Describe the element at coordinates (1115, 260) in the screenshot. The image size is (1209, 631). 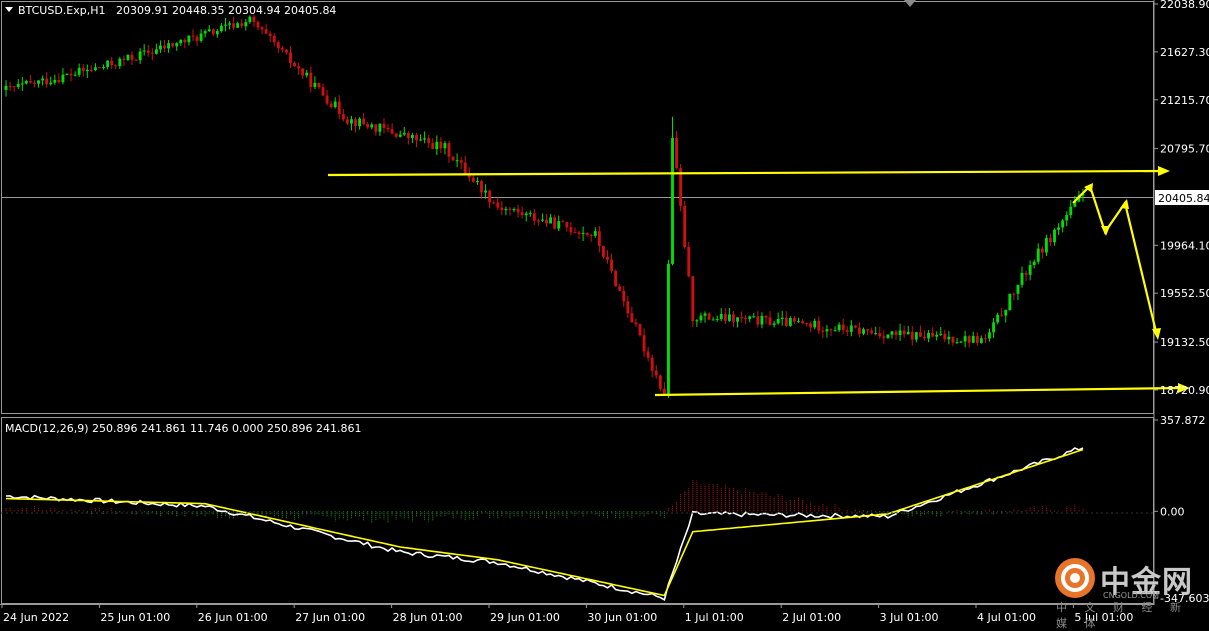
I see `projection-path` at that location.